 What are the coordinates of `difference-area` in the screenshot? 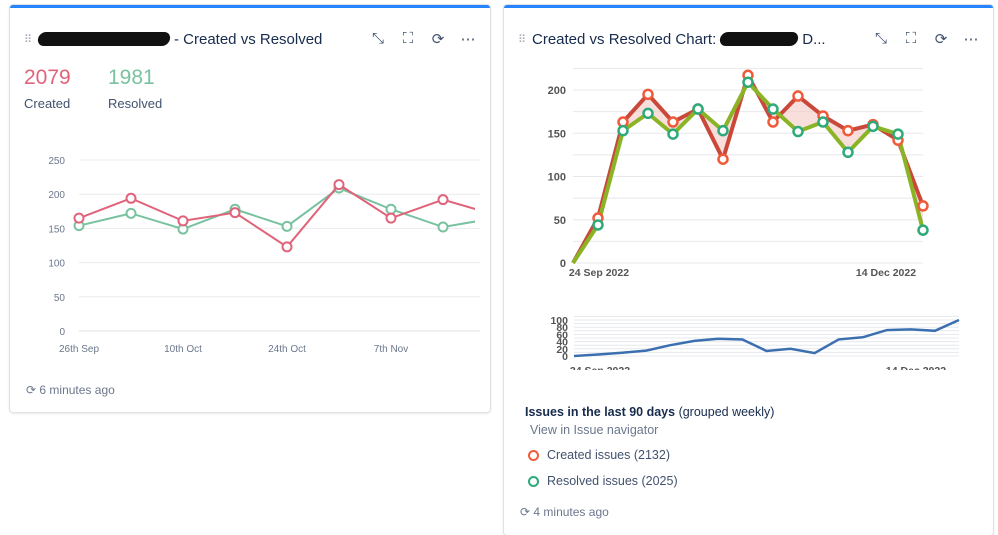 It's located at (748, 169).